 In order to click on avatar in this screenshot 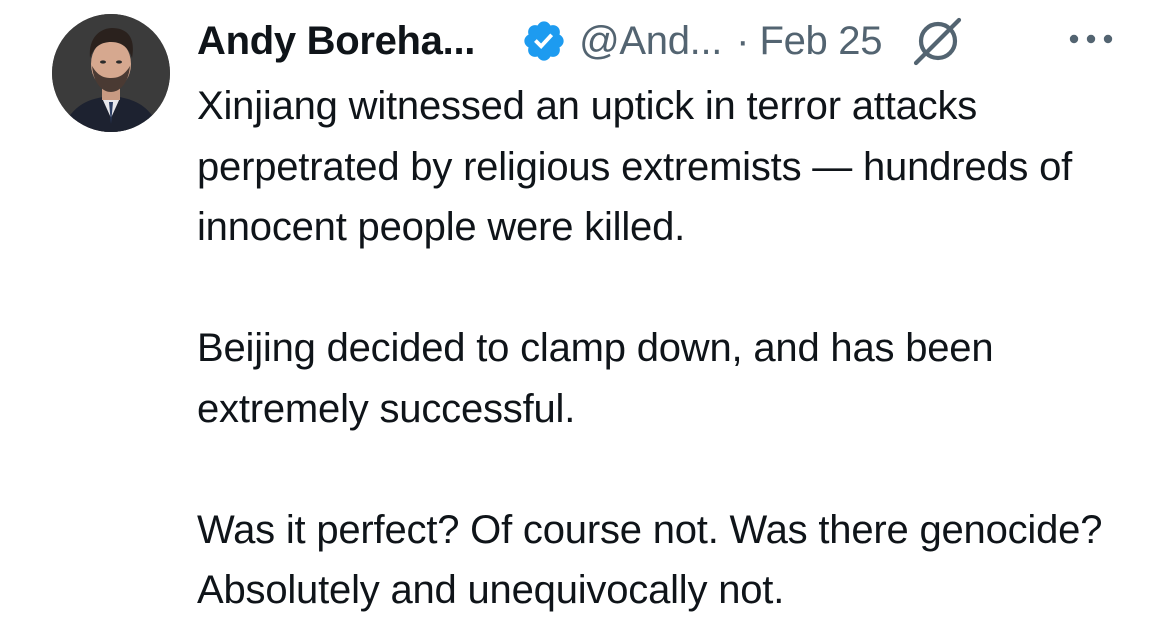, I will do `click(111, 73)`.